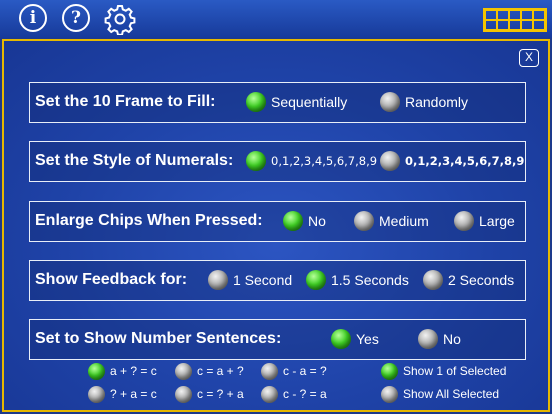 Image resolution: width=552 pixels, height=414 pixels. What do you see at coordinates (304, 221) in the screenshot?
I see `option-enlarge-no: No` at bounding box center [304, 221].